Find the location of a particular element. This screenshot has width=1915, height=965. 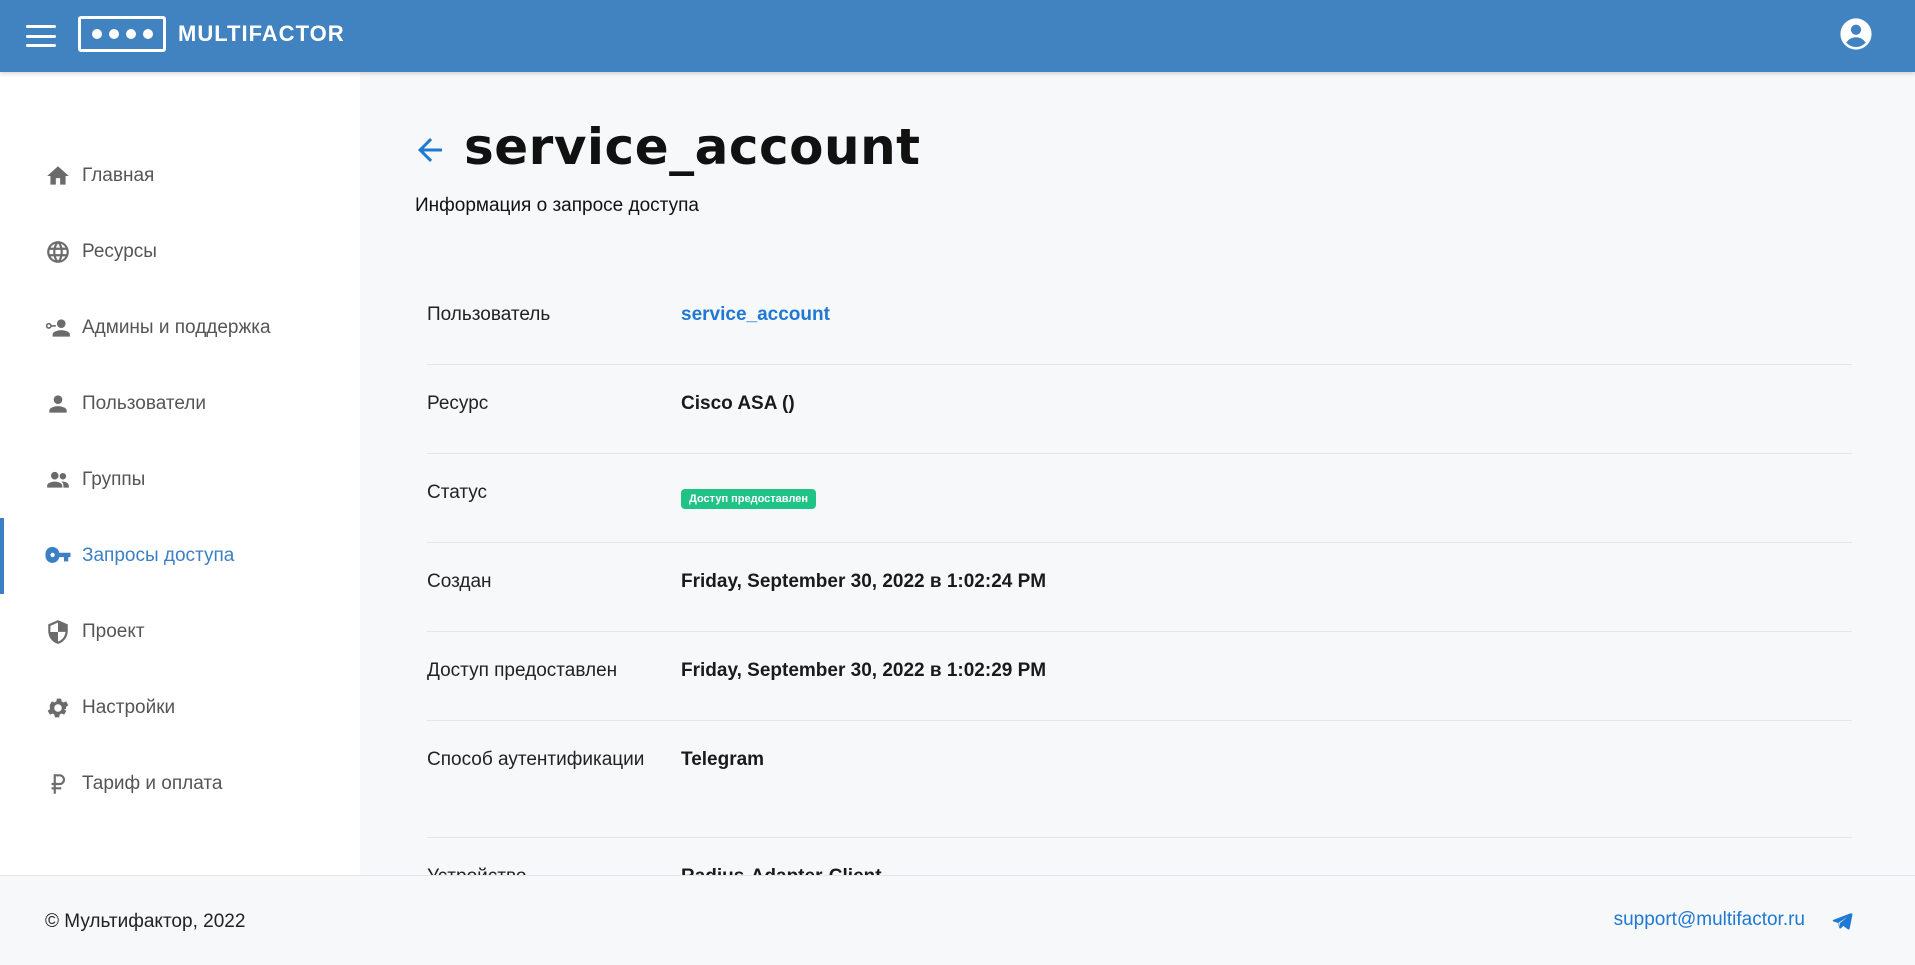

detail-value: Cisco ASA () is located at coordinates (738, 403).